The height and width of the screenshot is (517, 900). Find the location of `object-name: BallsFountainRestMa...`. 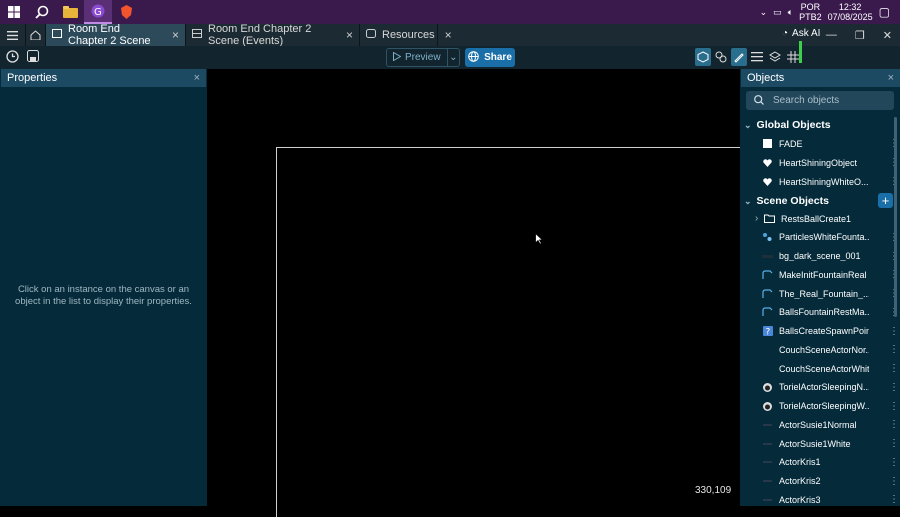

object-name: BallsFountainRestMa... is located at coordinates (824, 312).